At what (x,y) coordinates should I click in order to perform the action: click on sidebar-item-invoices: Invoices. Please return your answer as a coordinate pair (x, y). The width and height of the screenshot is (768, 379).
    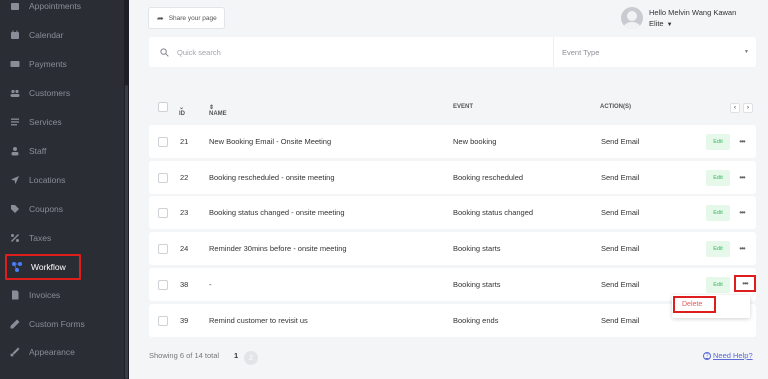
    Looking at the image, I should click on (35, 295).